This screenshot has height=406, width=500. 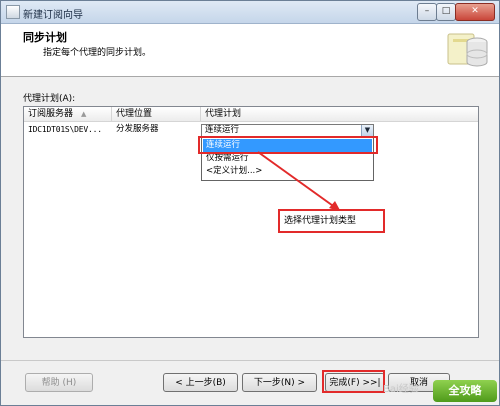 I want to click on annotation-arrow, so click(x=299, y=181).